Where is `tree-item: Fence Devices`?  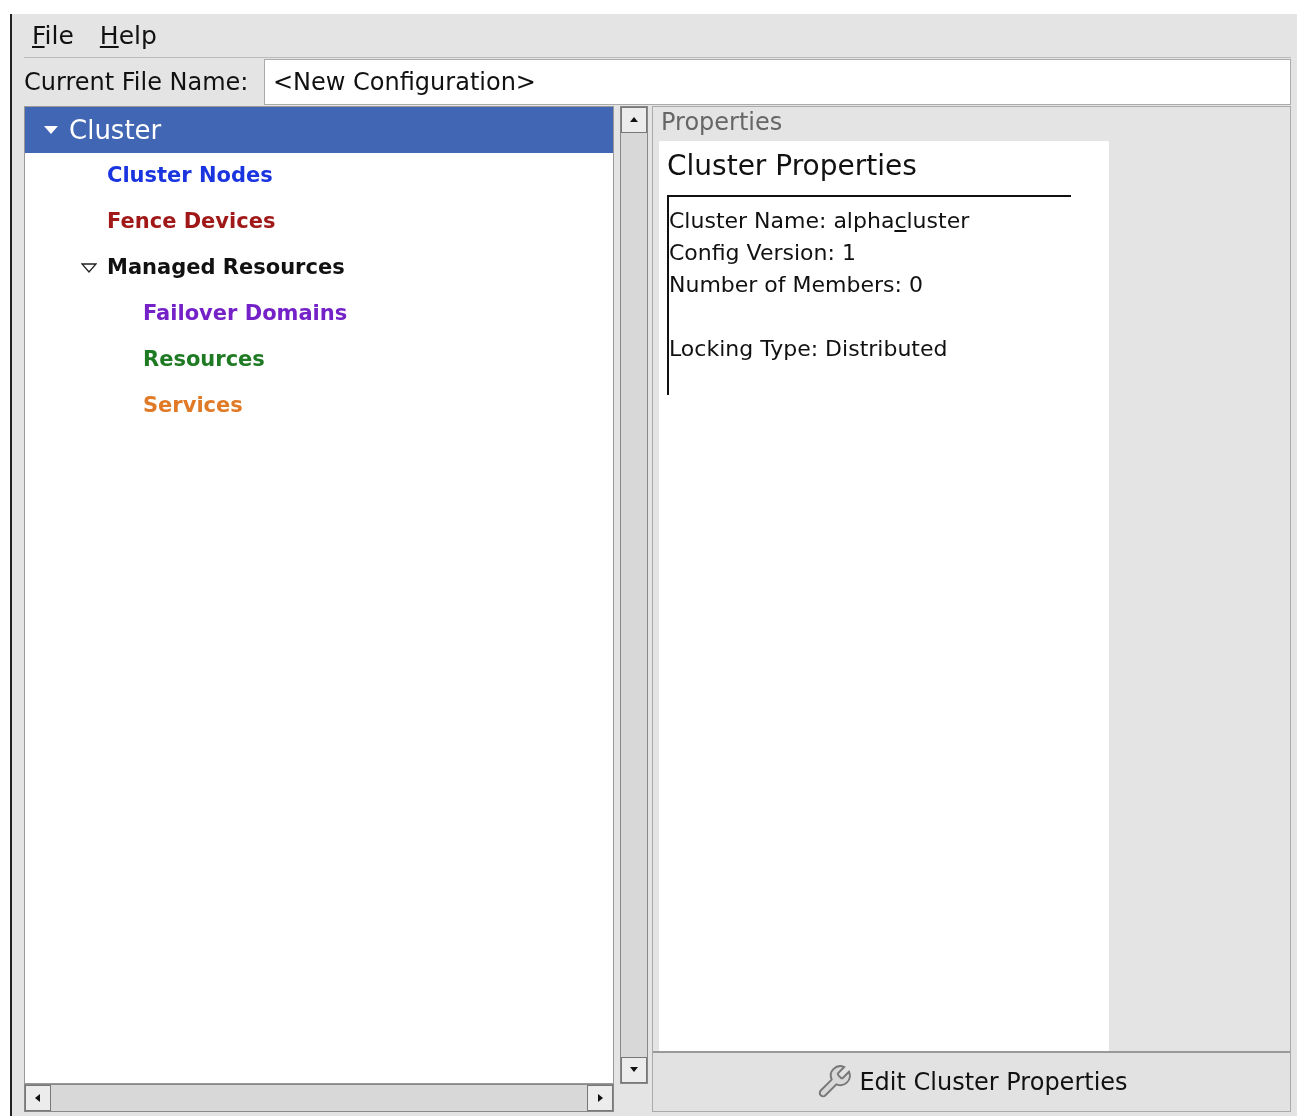 tree-item: Fence Devices is located at coordinates (319, 222).